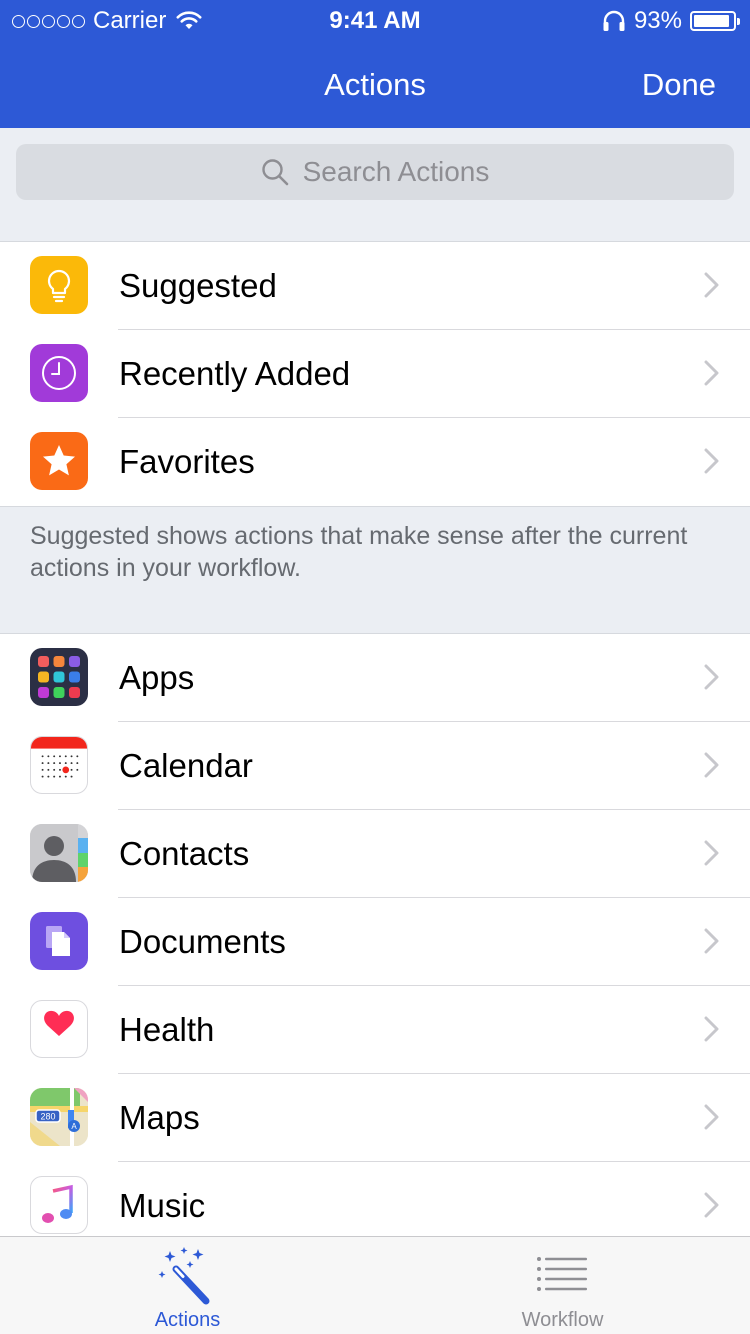  I want to click on list-item-documents: Documents, so click(375, 942).